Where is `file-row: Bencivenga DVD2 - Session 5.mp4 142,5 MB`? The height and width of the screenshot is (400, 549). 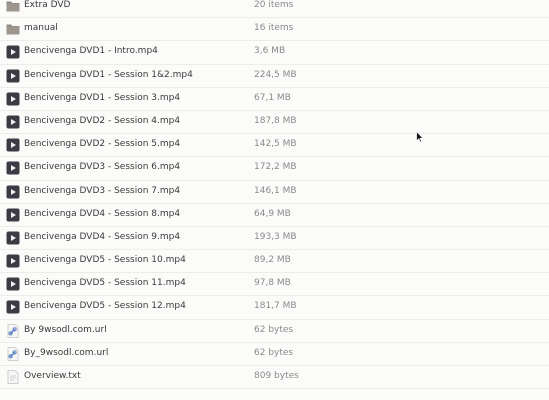
file-row: Bencivenga DVD2 - Session 5.mp4 142,5 MB is located at coordinates (274, 146).